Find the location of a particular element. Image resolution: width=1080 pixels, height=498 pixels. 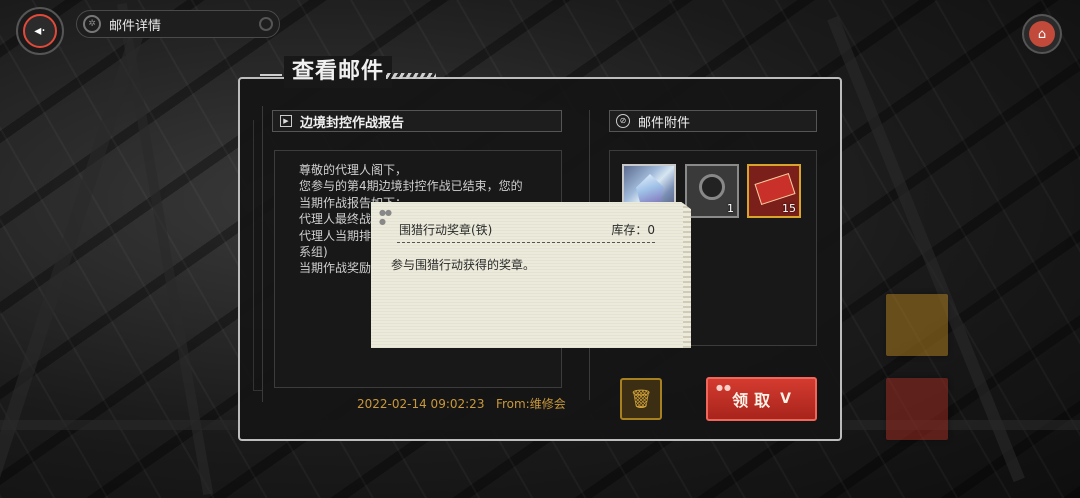

claim-button: ●● 领取 ᐯ is located at coordinates (761, 399).